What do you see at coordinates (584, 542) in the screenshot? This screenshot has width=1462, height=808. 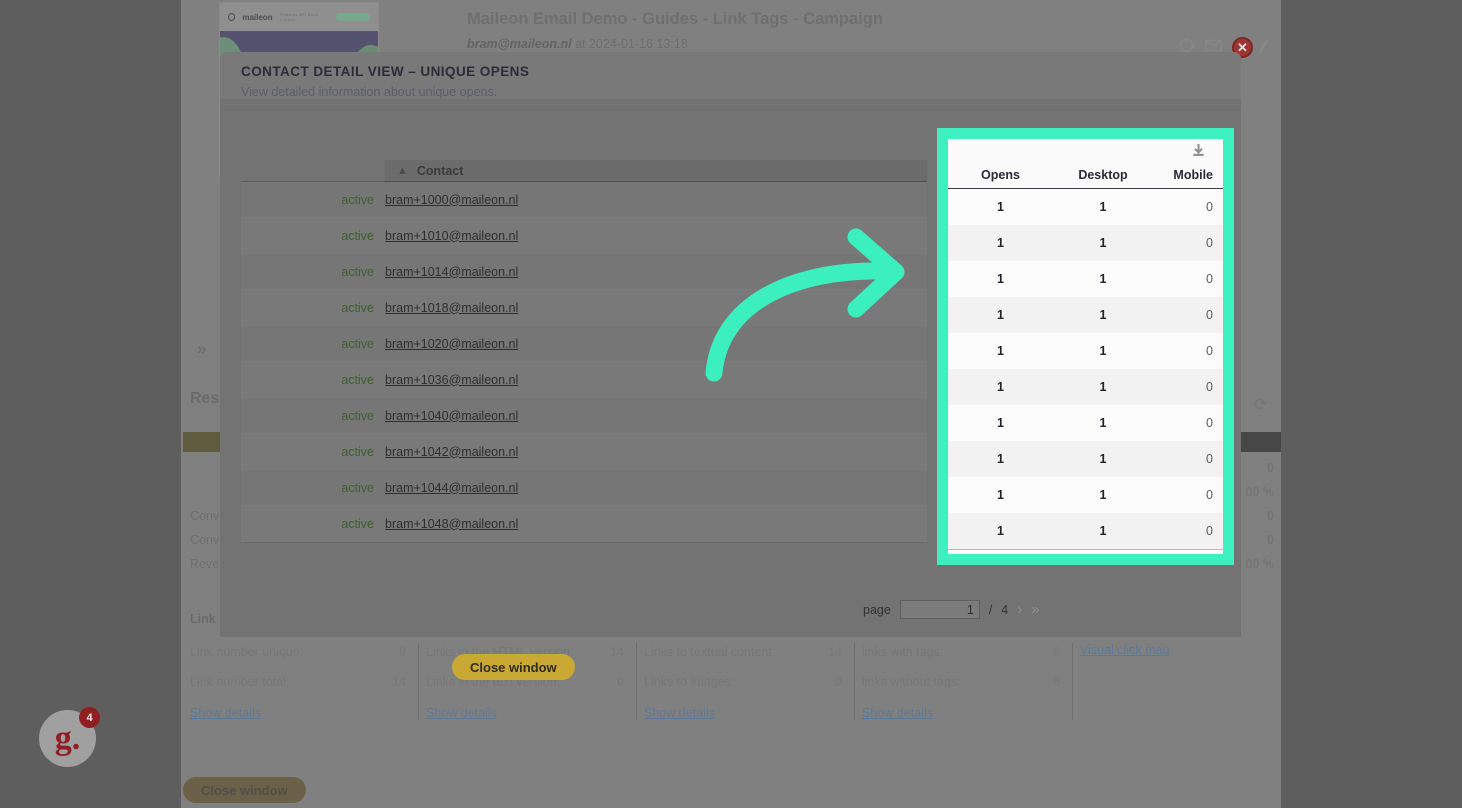 I see `contact-table-foot-rule` at bounding box center [584, 542].